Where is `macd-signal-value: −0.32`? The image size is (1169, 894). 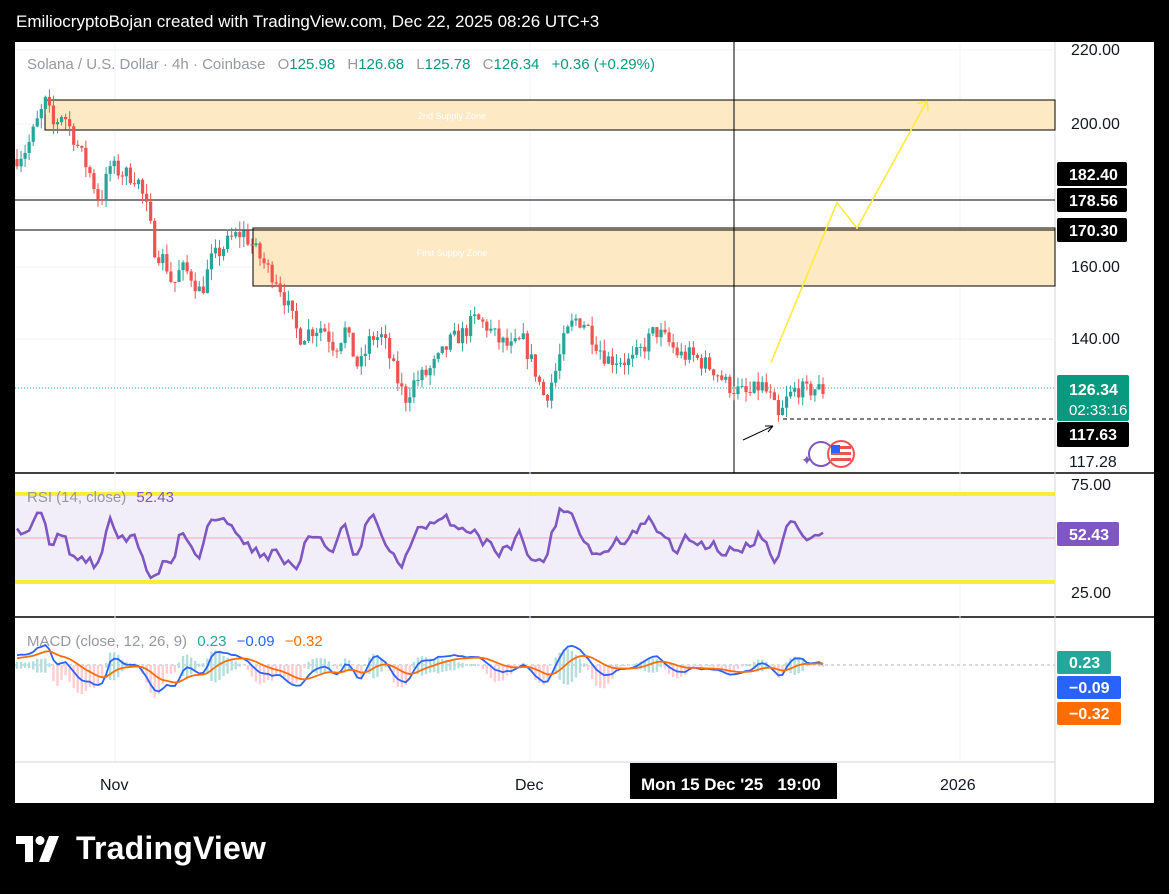
macd-signal-value: −0.32 is located at coordinates (304, 641).